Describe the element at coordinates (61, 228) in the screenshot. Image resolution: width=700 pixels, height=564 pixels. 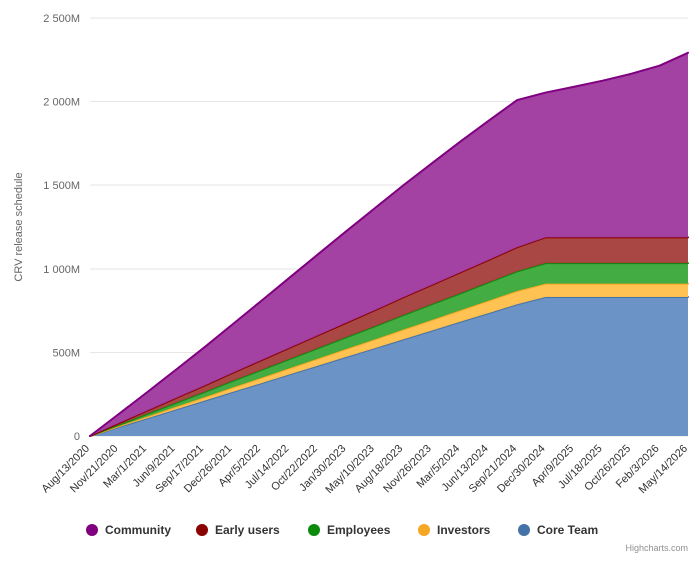
I see `y-axis-tick-labels: 0 500M 1 000M 1 500M 2 000M 2 500M` at that location.